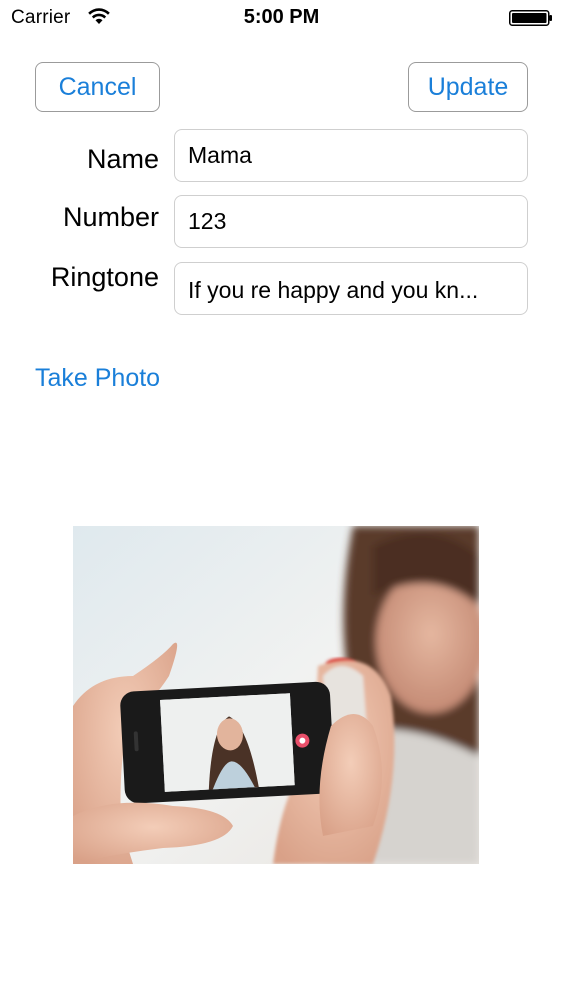 This screenshot has height=1000, width=563. I want to click on update-button: Update, so click(468, 87).